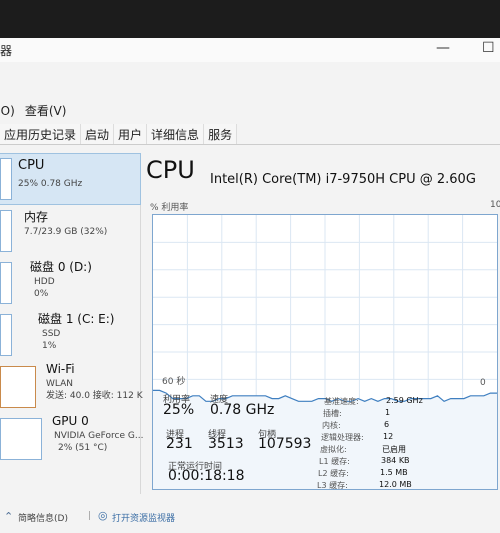 The image size is (500, 533). What do you see at coordinates (169, 208) in the screenshot?
I see `graph-y-label: % 利用率` at bounding box center [169, 208].